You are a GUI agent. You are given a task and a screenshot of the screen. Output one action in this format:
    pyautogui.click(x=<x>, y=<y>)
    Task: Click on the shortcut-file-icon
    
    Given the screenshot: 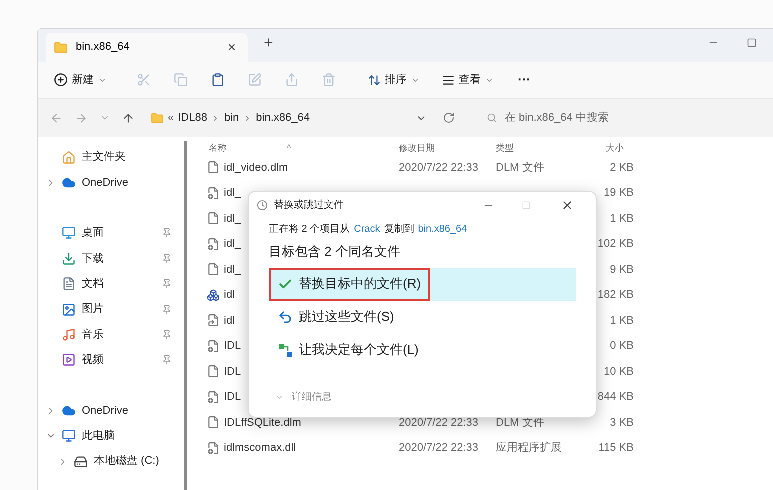 What is the action you would take?
    pyautogui.click(x=213, y=321)
    